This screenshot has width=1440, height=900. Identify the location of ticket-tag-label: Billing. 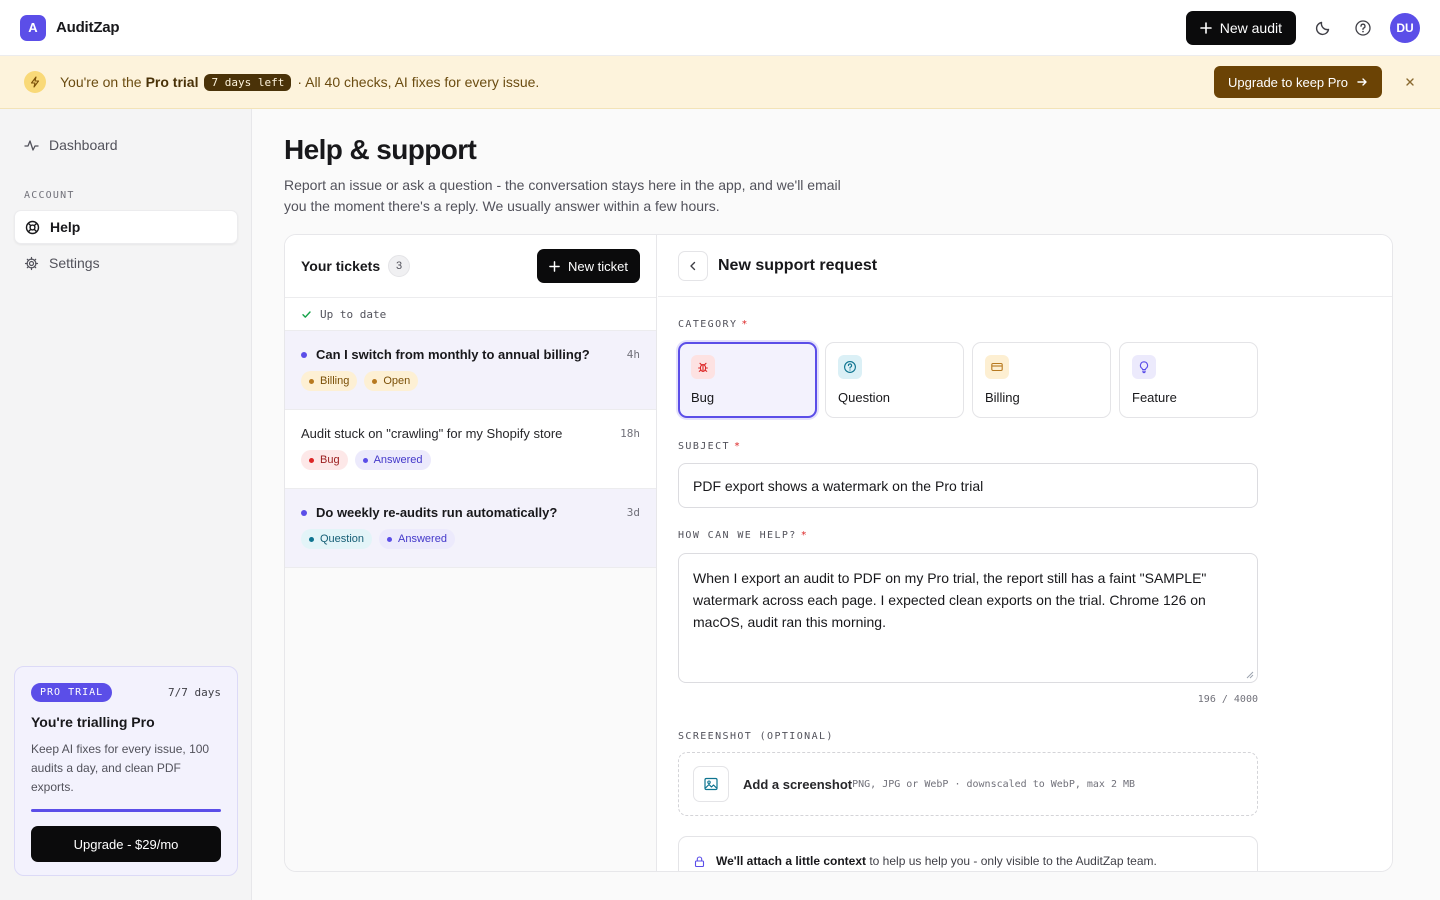
(335, 381).